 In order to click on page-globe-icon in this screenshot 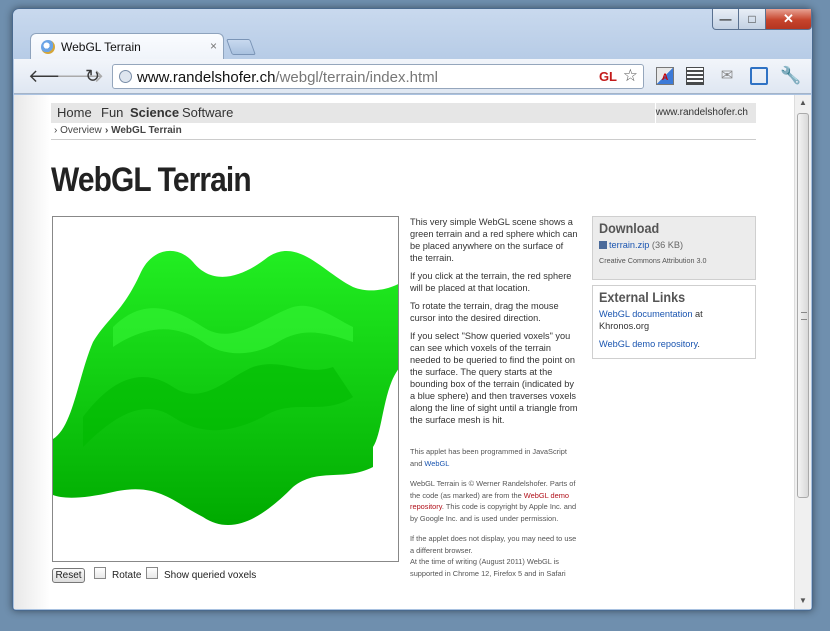, I will do `click(125, 76)`.